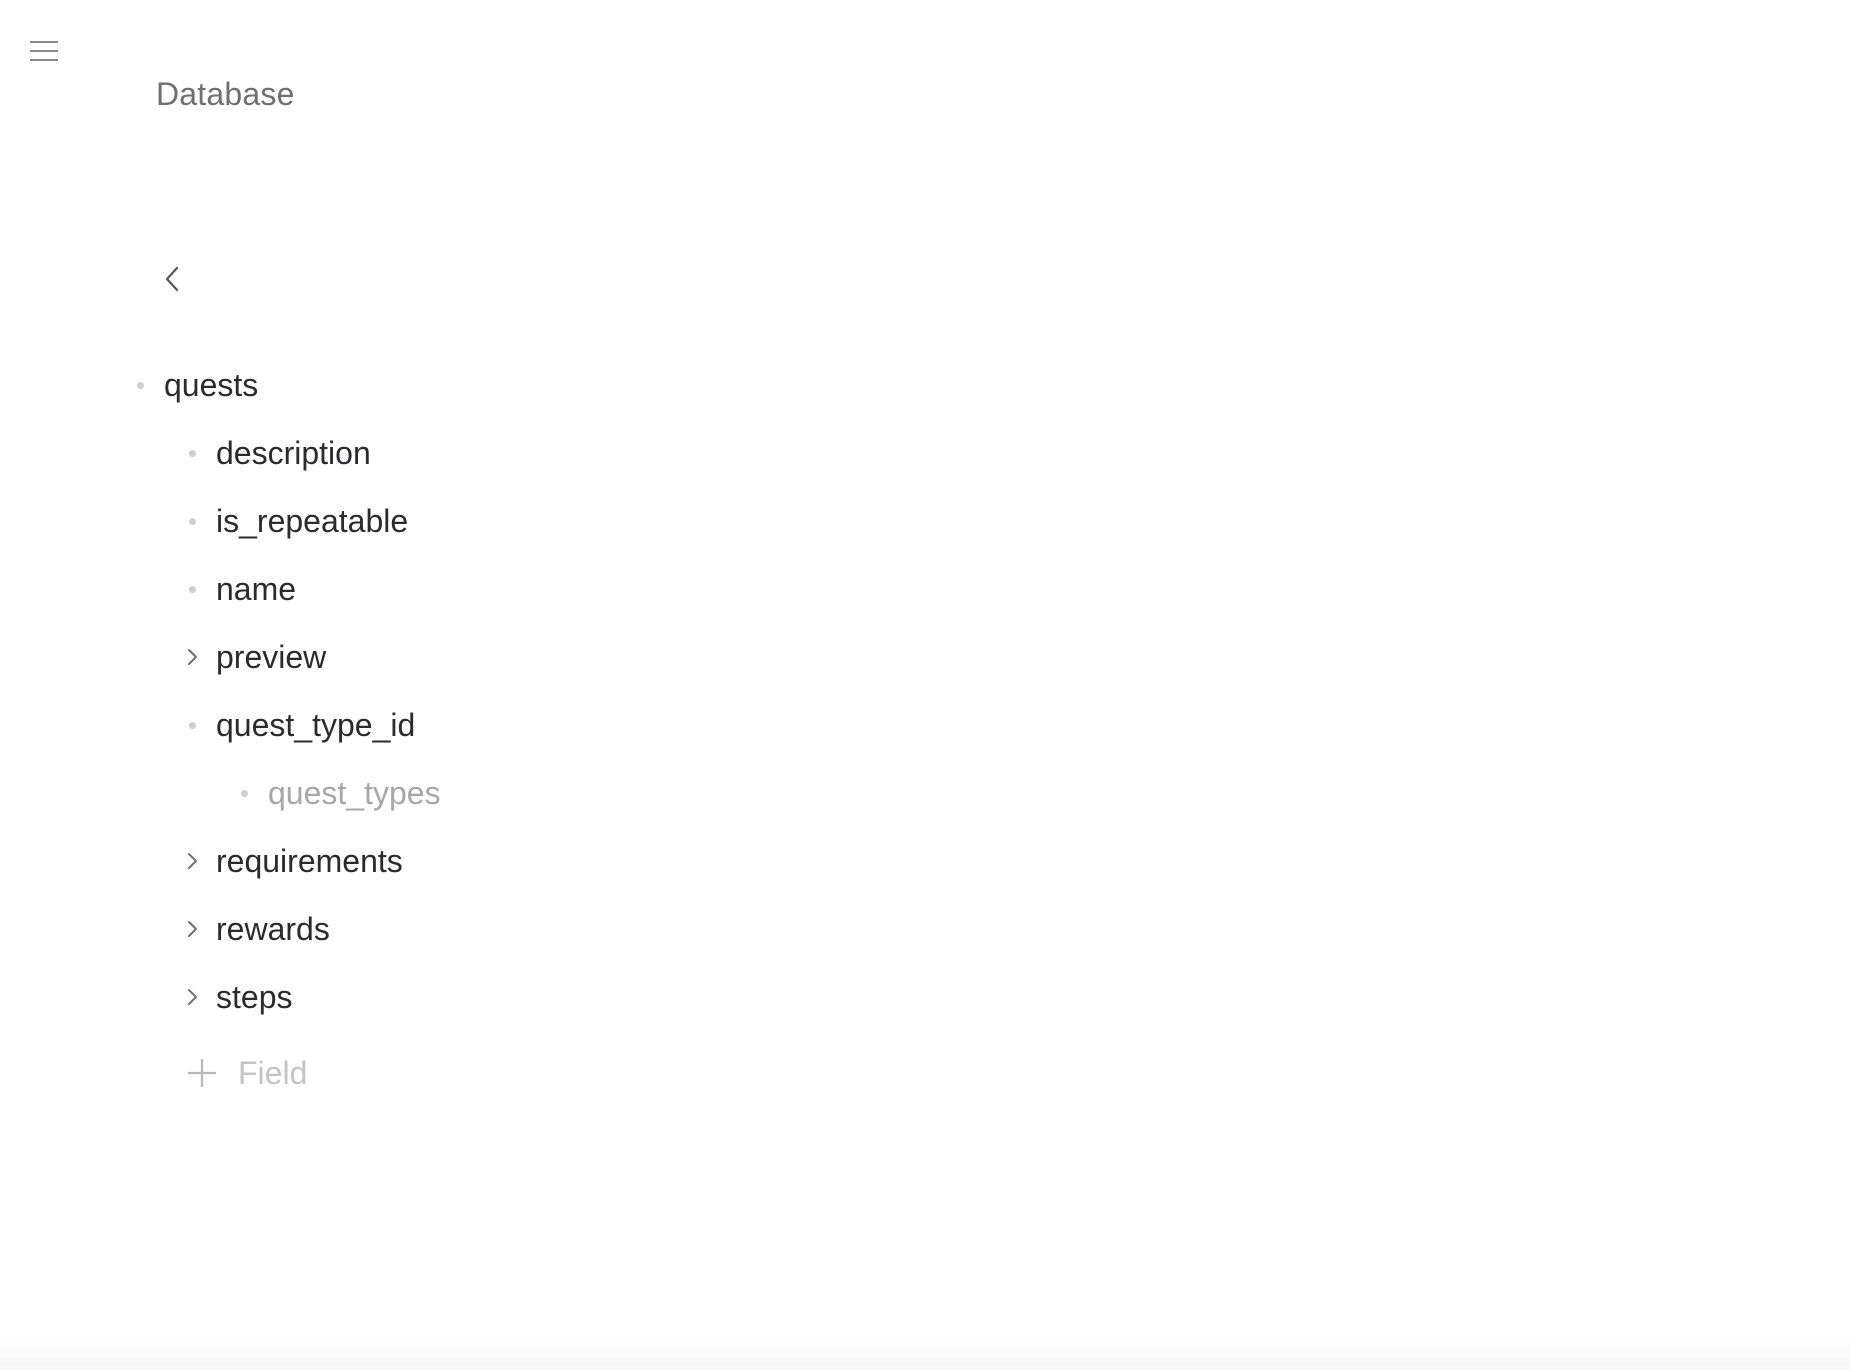  I want to click on tree-item-quest-type-id: quest_type_id, so click(297, 725).